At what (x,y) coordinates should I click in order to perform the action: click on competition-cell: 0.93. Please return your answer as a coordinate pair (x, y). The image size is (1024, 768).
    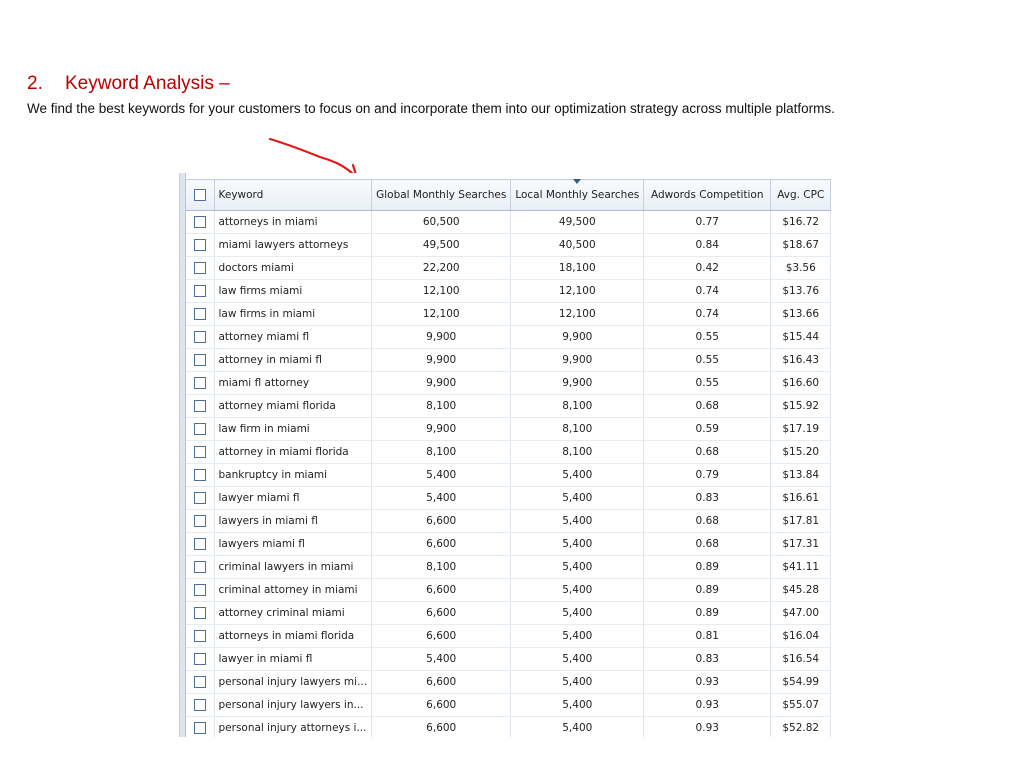
    Looking at the image, I should click on (707, 726).